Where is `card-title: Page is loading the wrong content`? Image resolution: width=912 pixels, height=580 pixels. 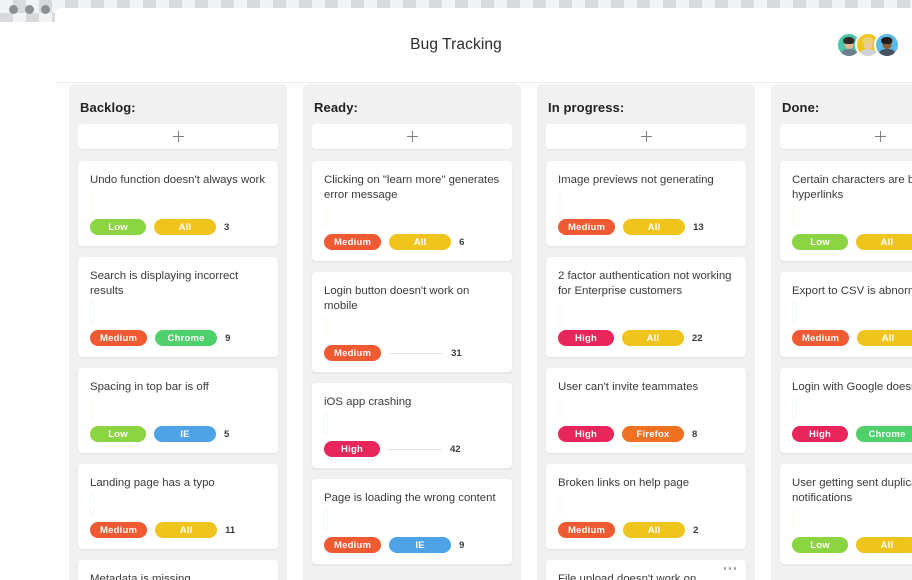 card-title: Page is loading the wrong content is located at coordinates (410, 498).